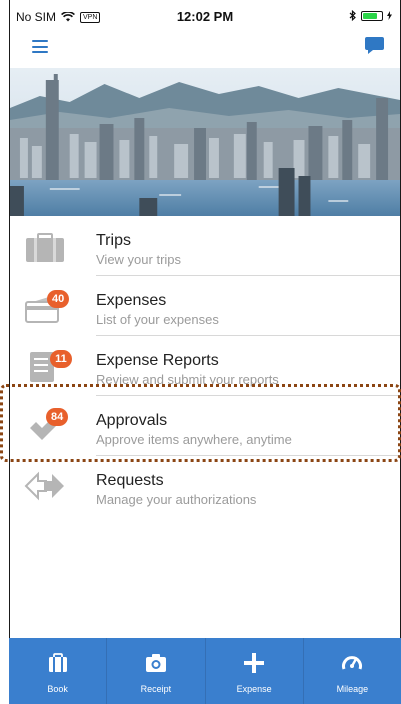 This screenshot has width=401, height=704. I want to click on approvals-count-badge: 84, so click(57, 417).